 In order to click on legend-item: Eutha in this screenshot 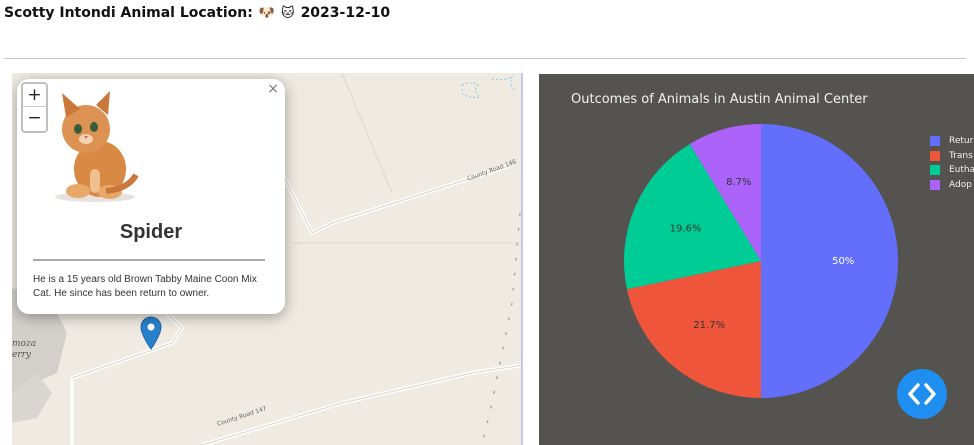, I will do `click(952, 170)`.